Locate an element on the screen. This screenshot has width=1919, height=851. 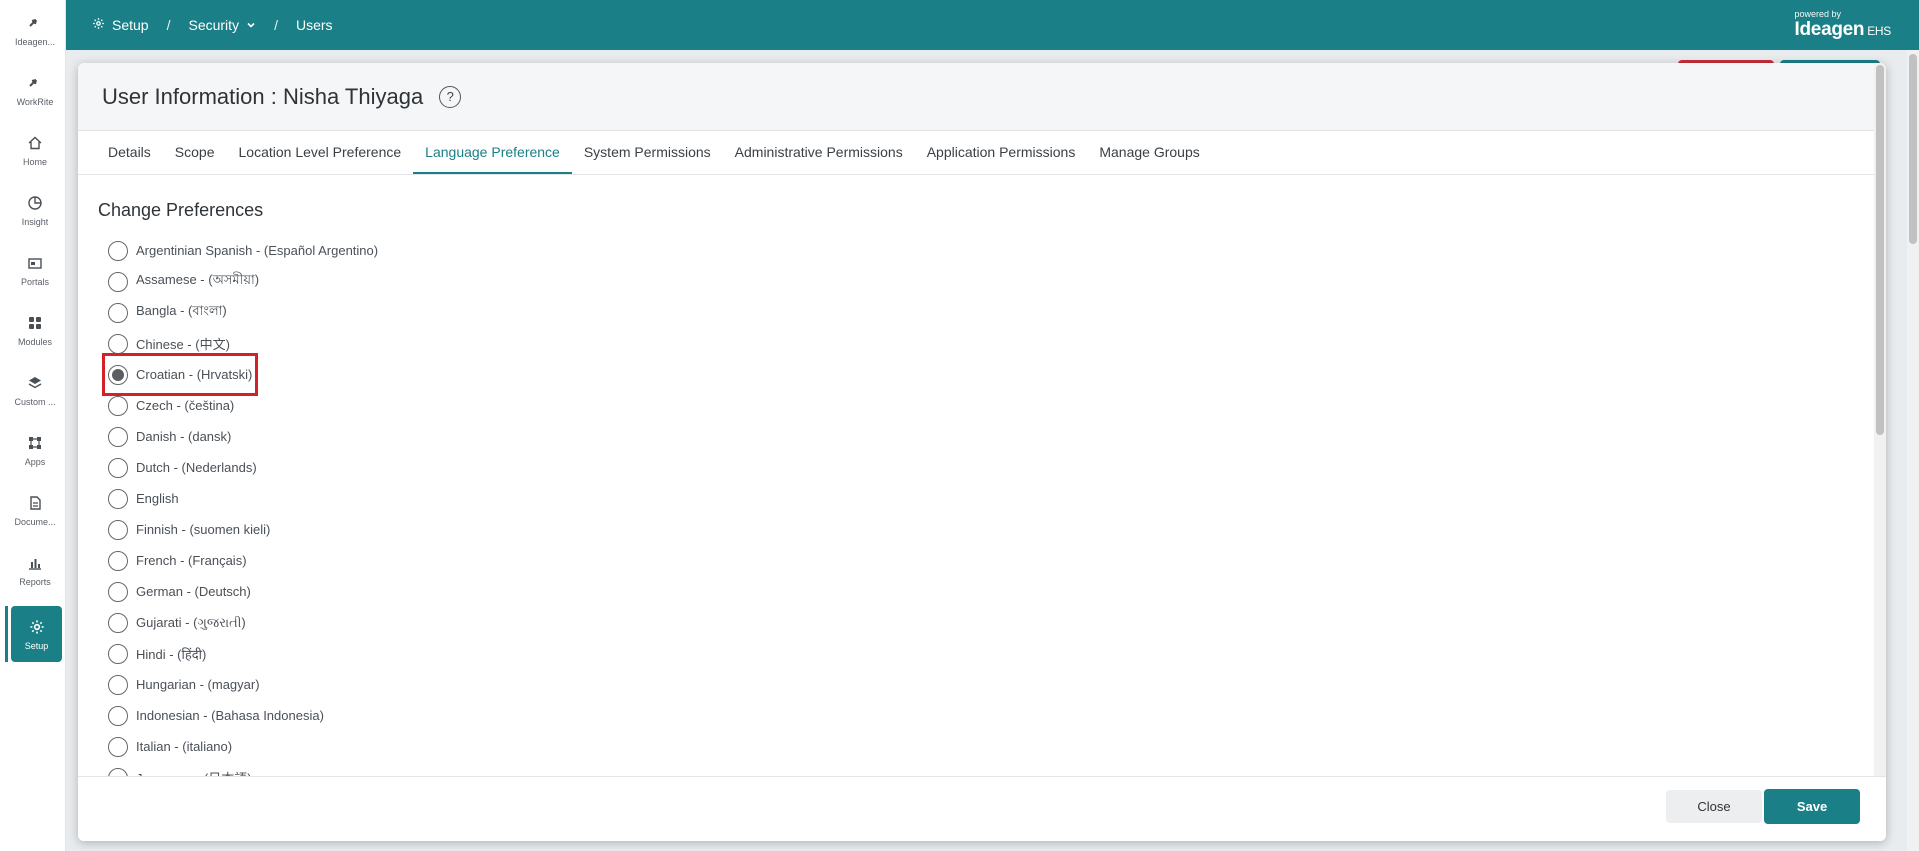
rail-item-label: Home is located at coordinates (34, 161).